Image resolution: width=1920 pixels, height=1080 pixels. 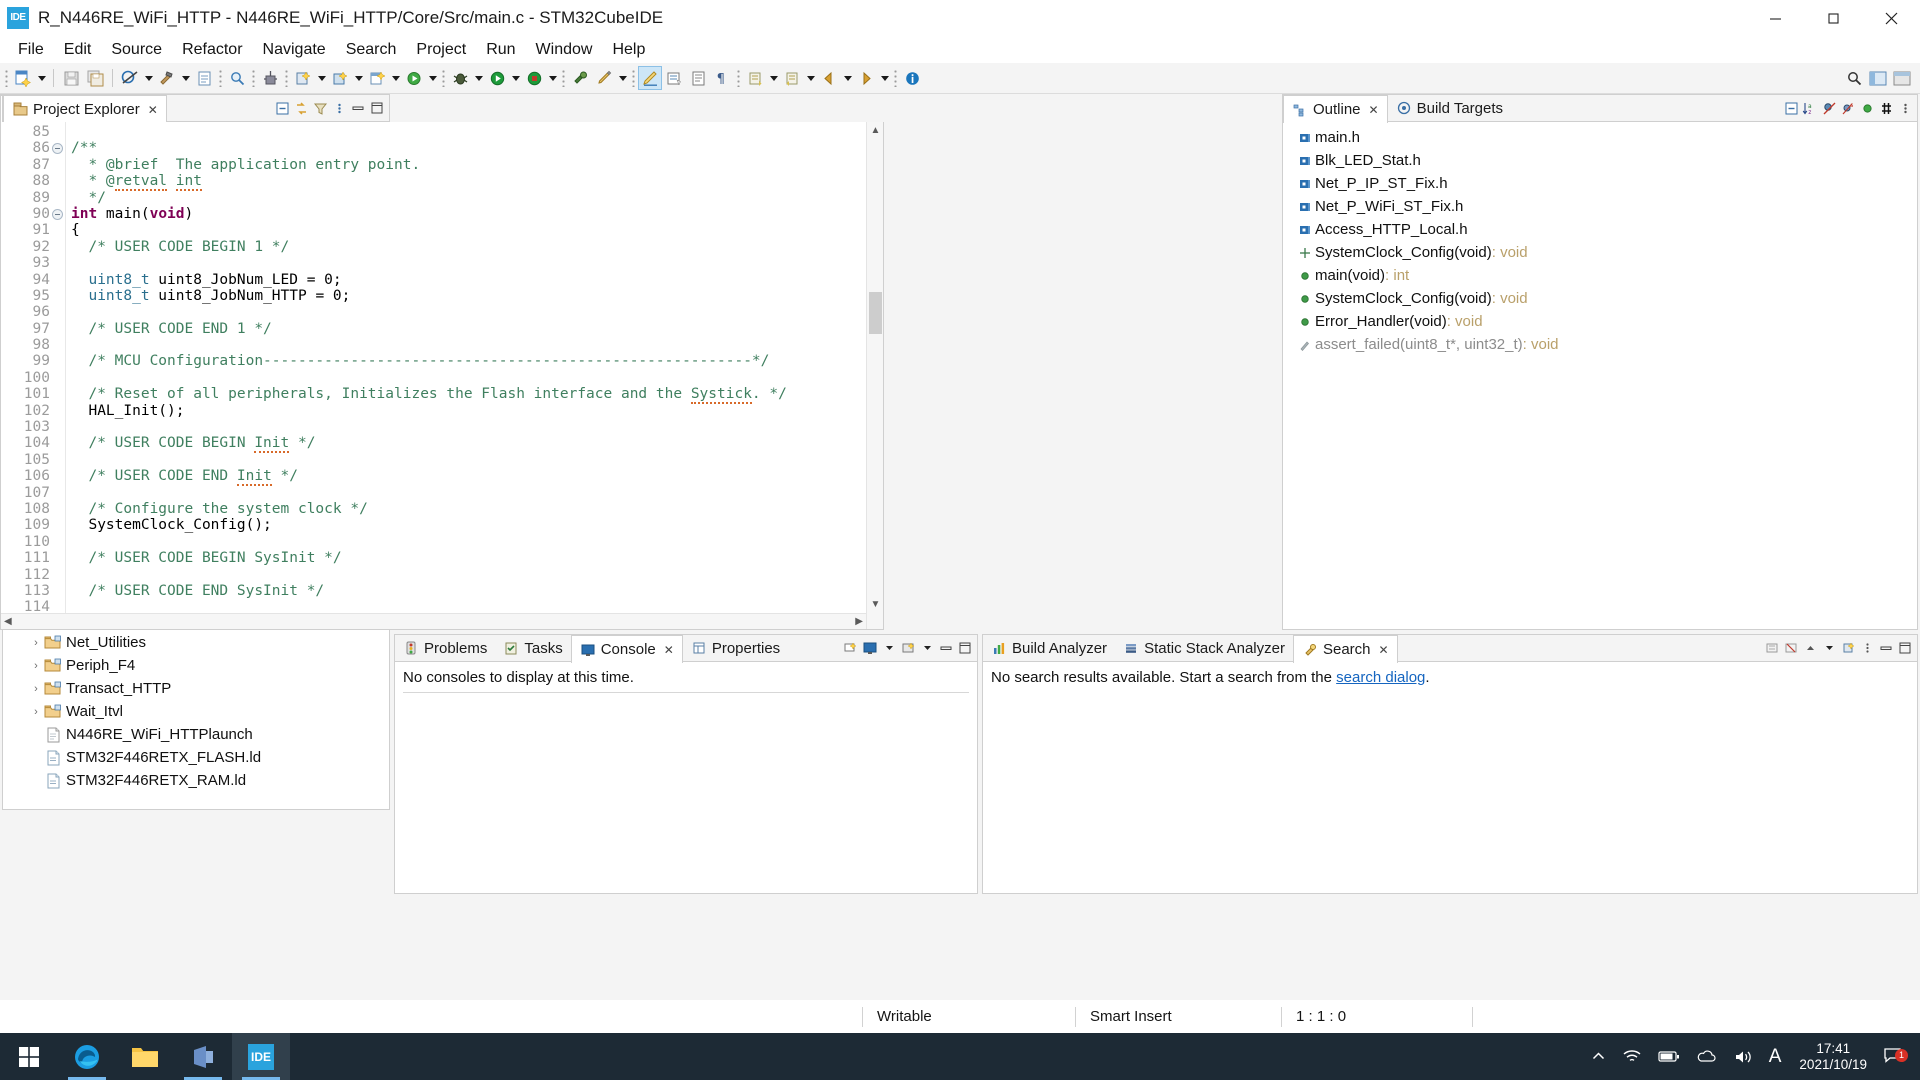 I want to click on forward-history-icon, so click(x=866, y=78).